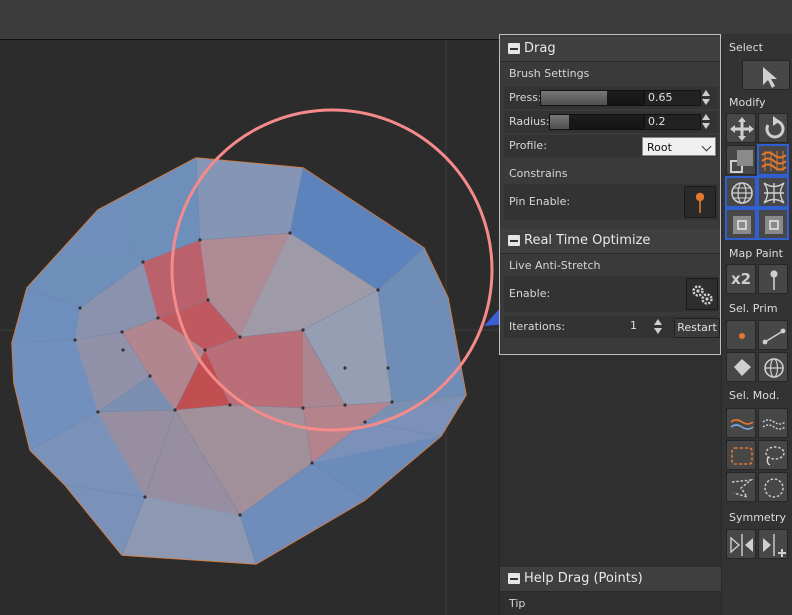 The height and width of the screenshot is (615, 792). I want to click on scale-icon, so click(741, 161).